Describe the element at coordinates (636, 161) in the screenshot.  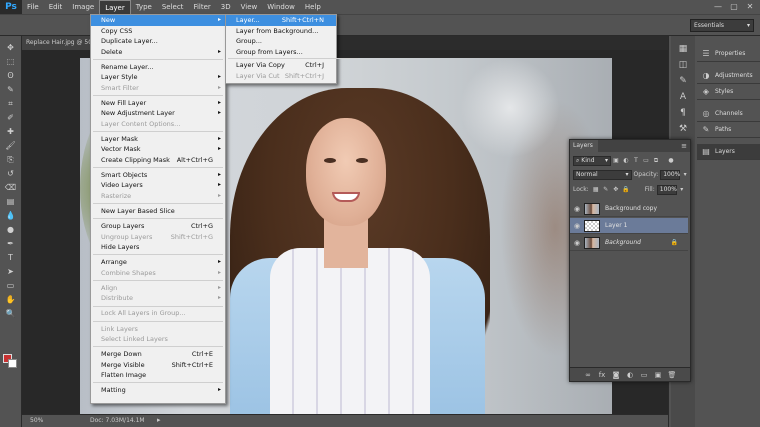
I see `type-filter-icon: T` at that location.